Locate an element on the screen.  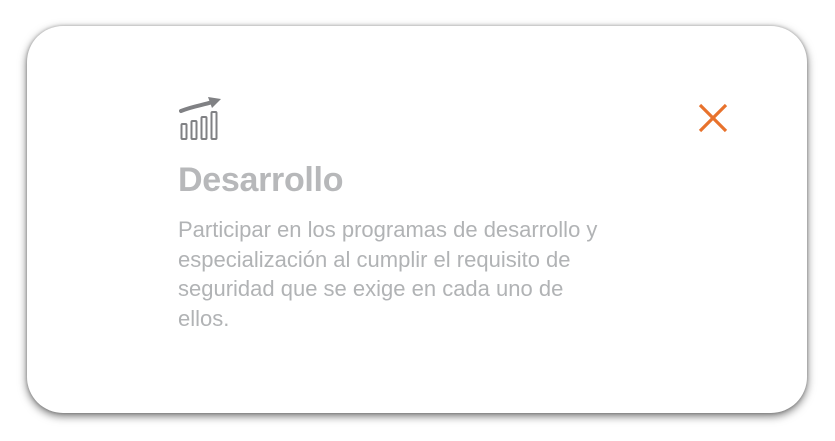
close-button is located at coordinates (713, 118).